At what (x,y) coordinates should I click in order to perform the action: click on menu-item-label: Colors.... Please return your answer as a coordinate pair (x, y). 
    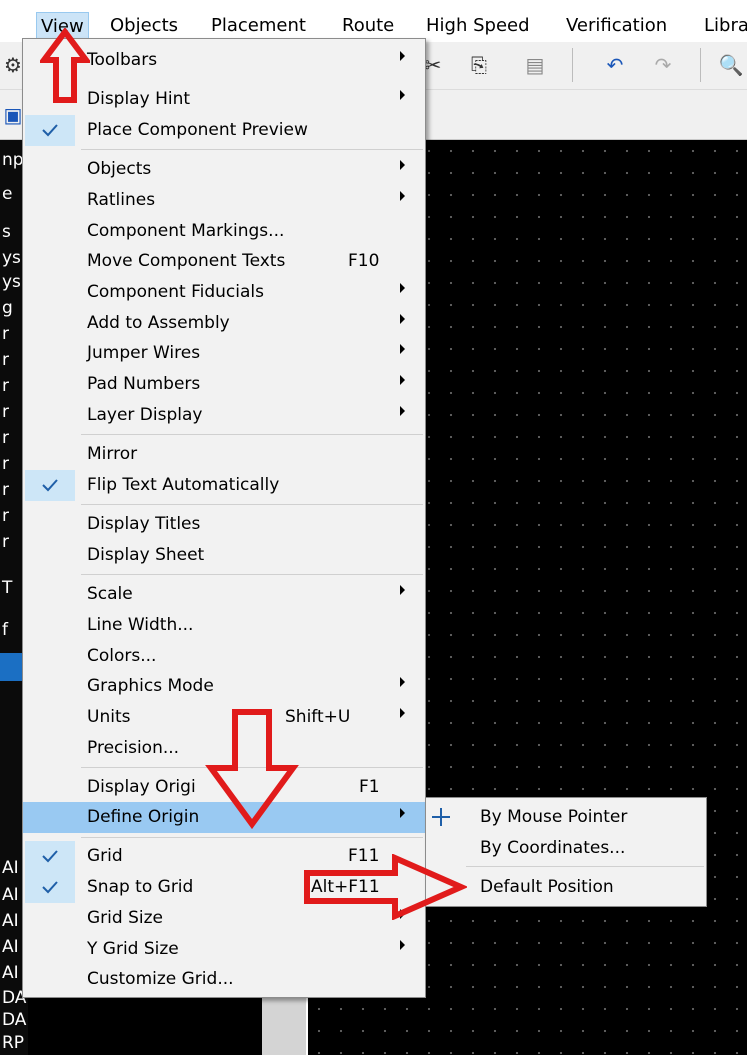
    Looking at the image, I should click on (122, 656).